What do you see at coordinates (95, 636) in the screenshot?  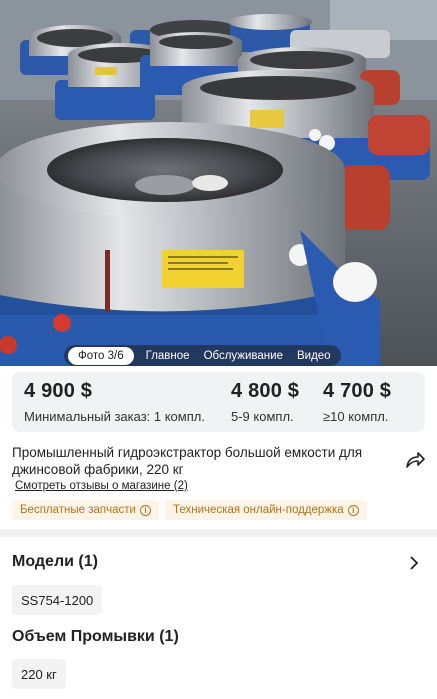 I see `capacity-heading: Объем Промывки (1)` at bounding box center [95, 636].